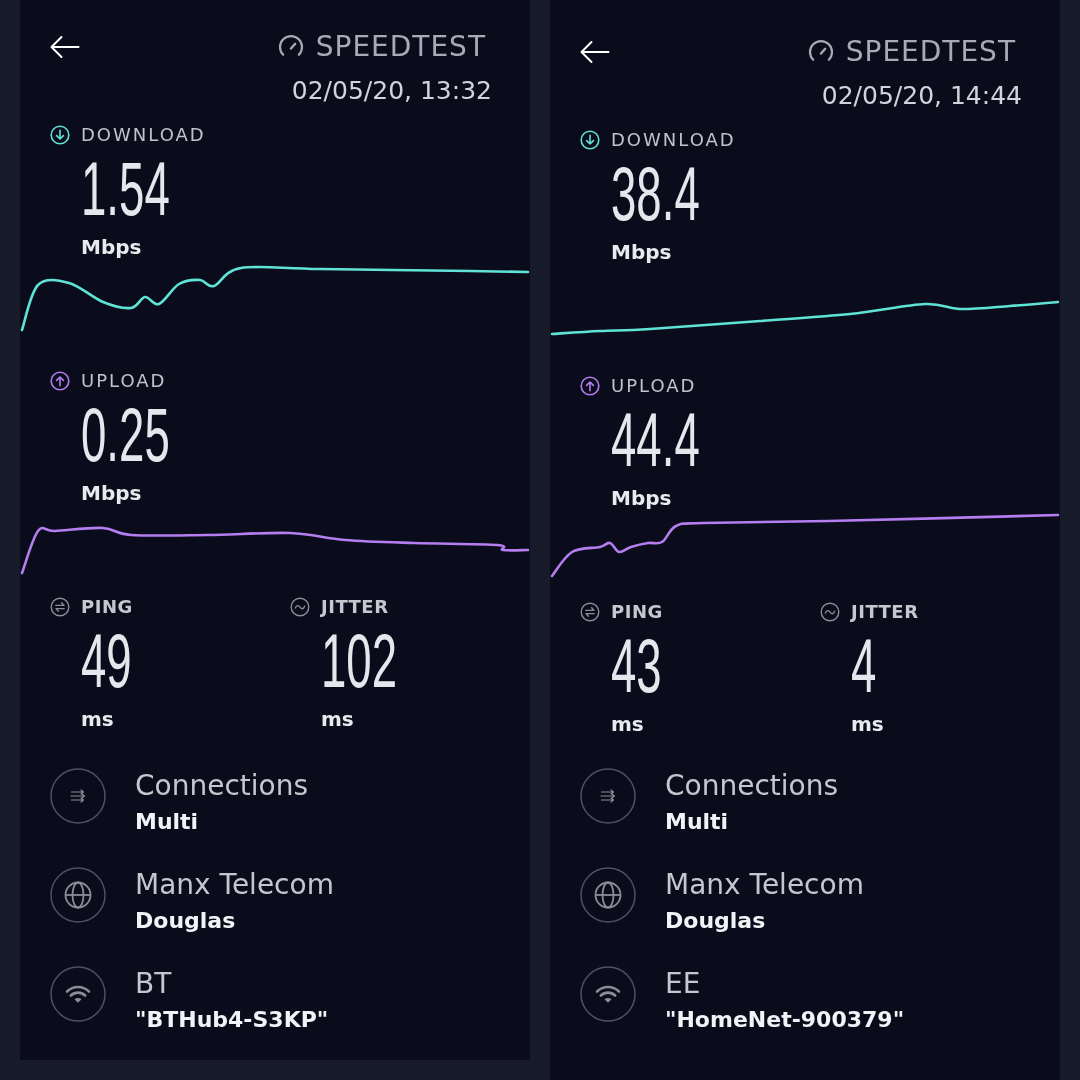  Describe the element at coordinates (125, 189) in the screenshot. I see `speed-value: 1.54` at that location.